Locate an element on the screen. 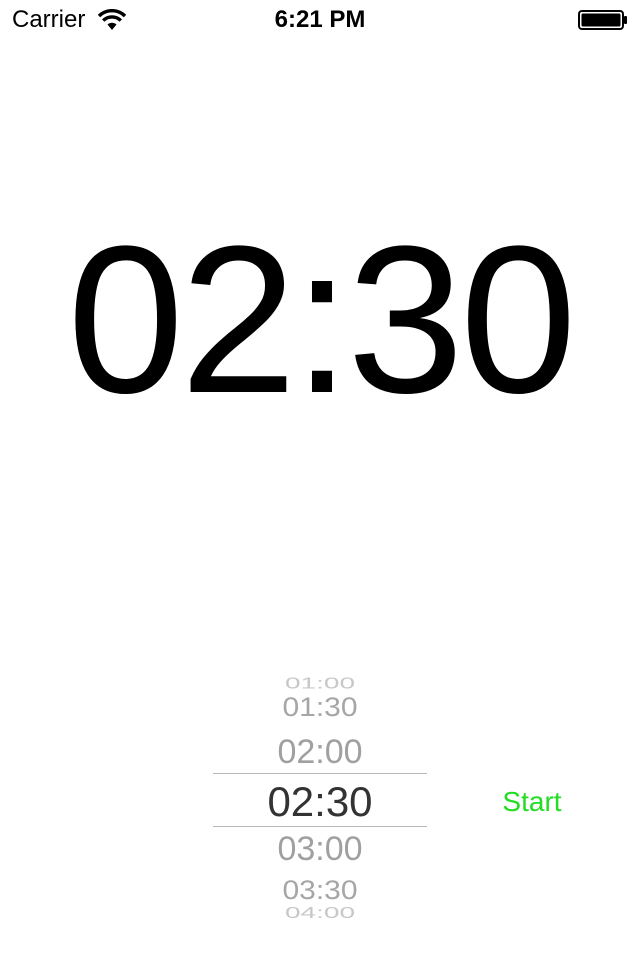 The width and height of the screenshot is (640, 960). picker-option: 04:00 is located at coordinates (320, 913).